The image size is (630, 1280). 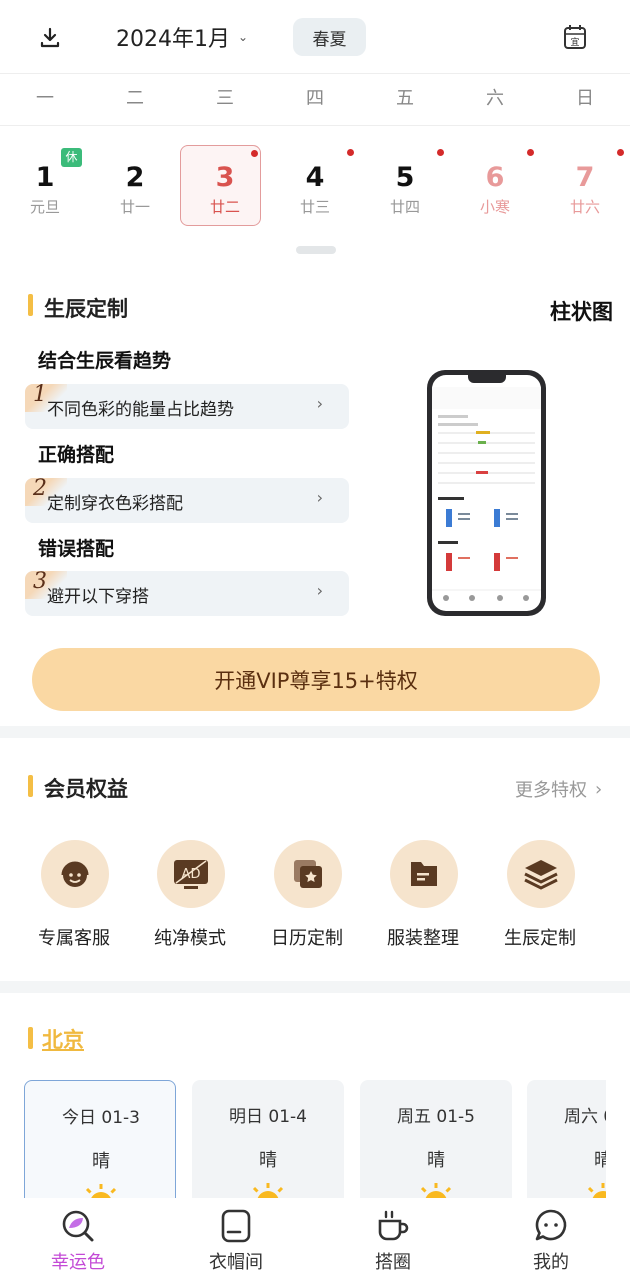 I want to click on week-dates: 1 元旦 休 2 廿一 3 廿二 4 廿三 5 廿四 6 小寒 7 廿六, so click(x=315, y=181).